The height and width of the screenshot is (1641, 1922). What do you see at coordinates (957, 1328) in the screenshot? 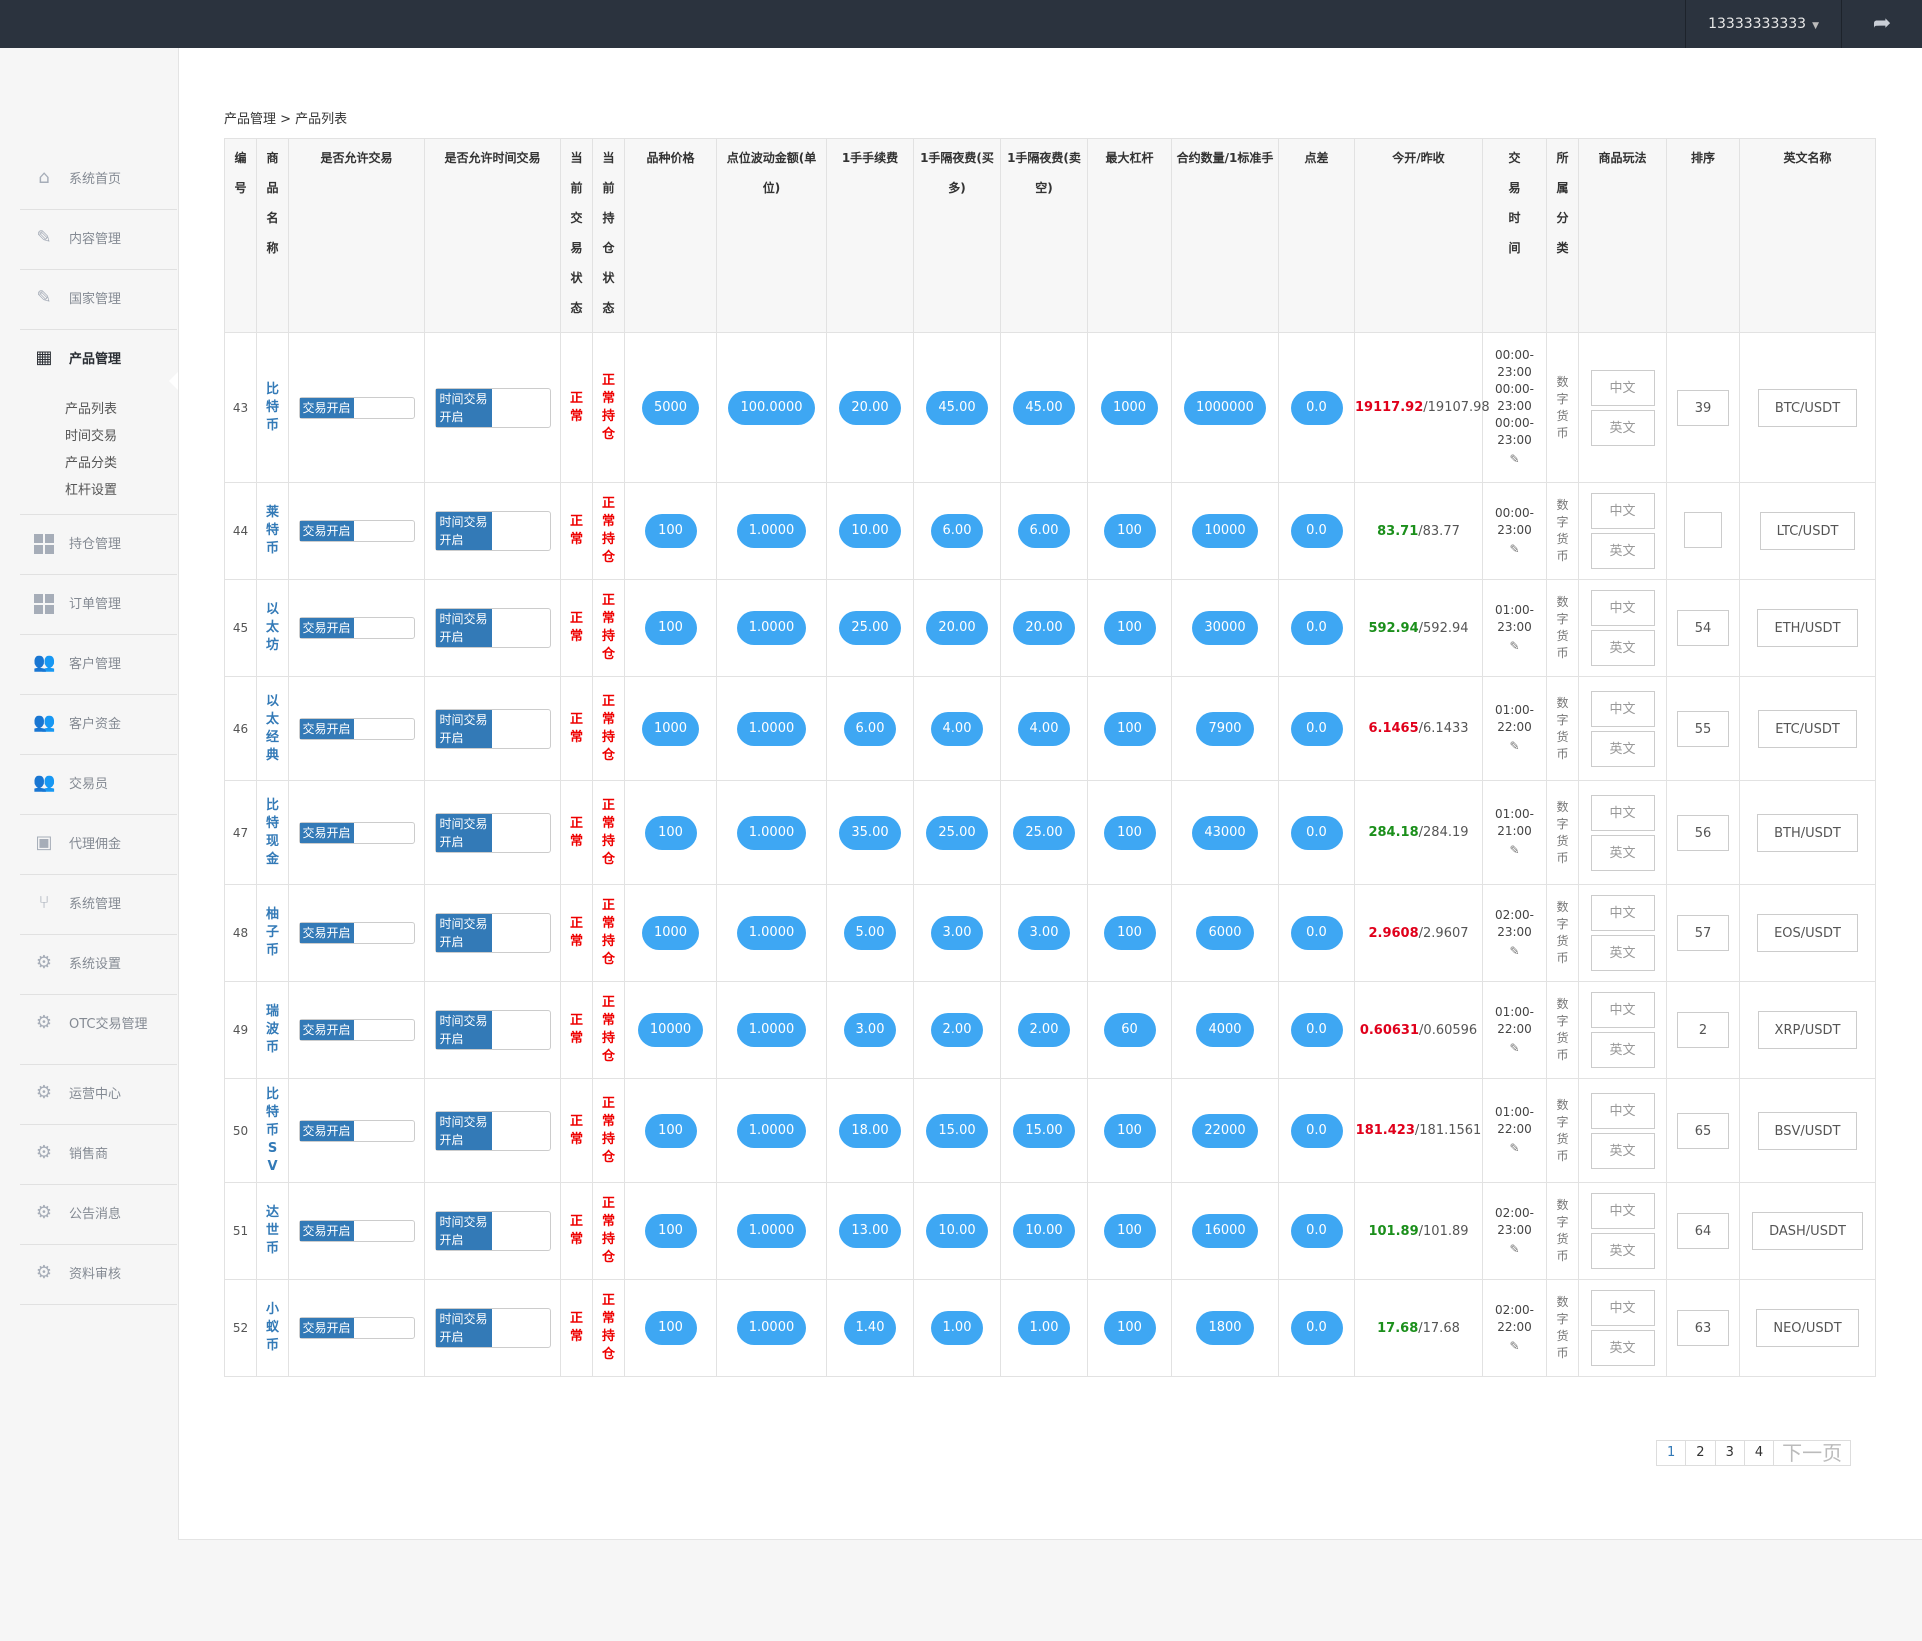
I see `buy-fee-pill: 1.00` at bounding box center [957, 1328].